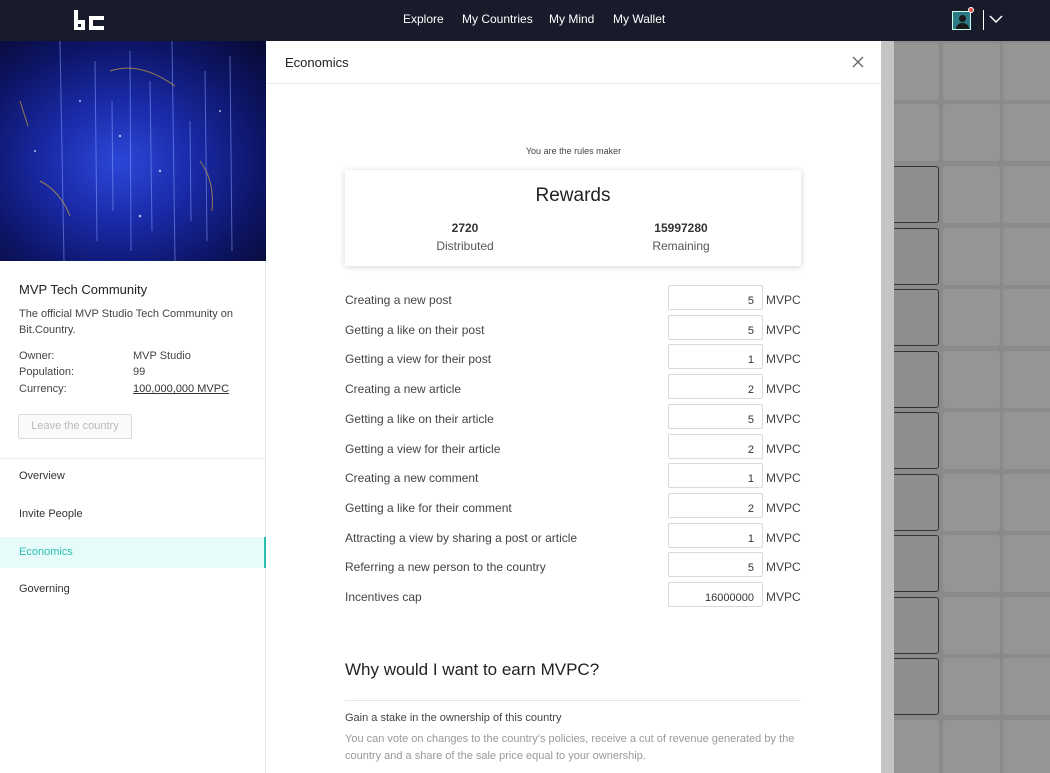  Describe the element at coordinates (181, 389) in the screenshot. I see `currency-link: 100,000,000 MVPC` at that location.